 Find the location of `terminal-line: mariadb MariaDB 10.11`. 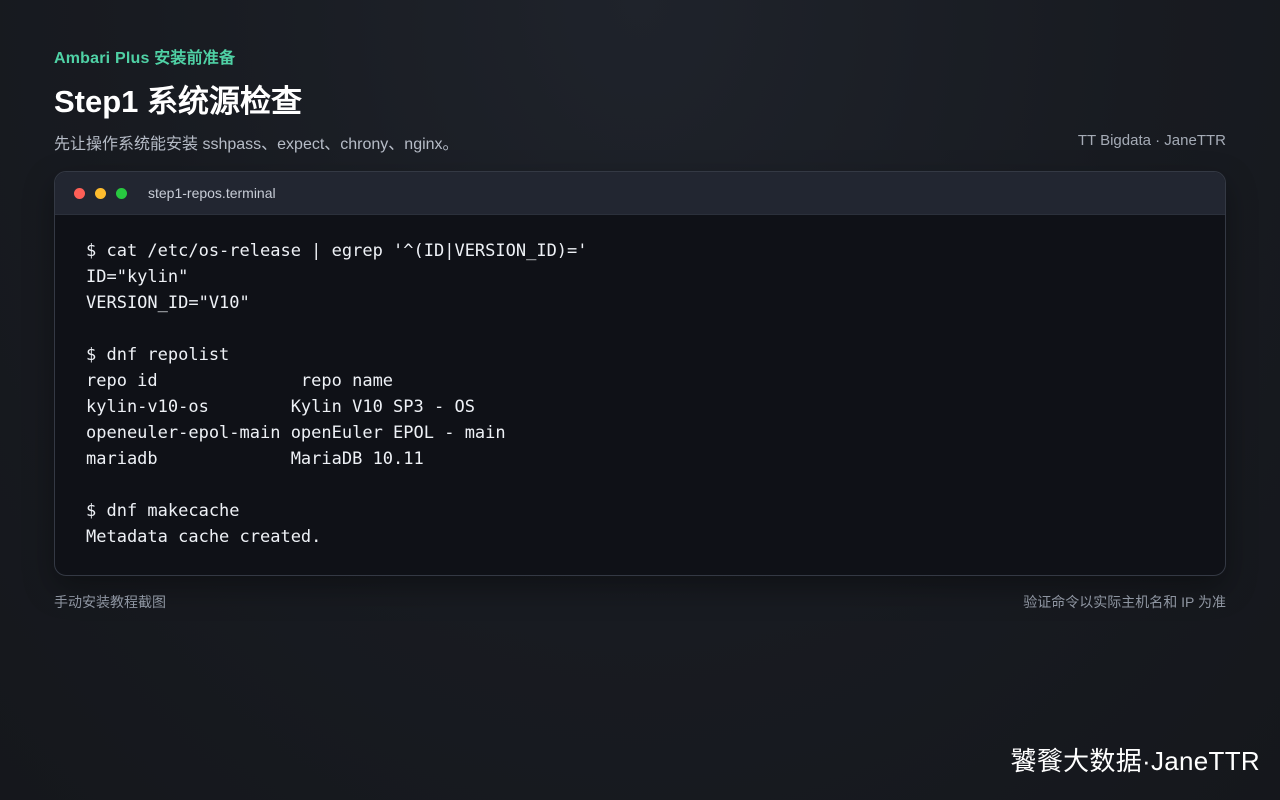

terminal-line: mariadb MariaDB 10.11 is located at coordinates (255, 459).